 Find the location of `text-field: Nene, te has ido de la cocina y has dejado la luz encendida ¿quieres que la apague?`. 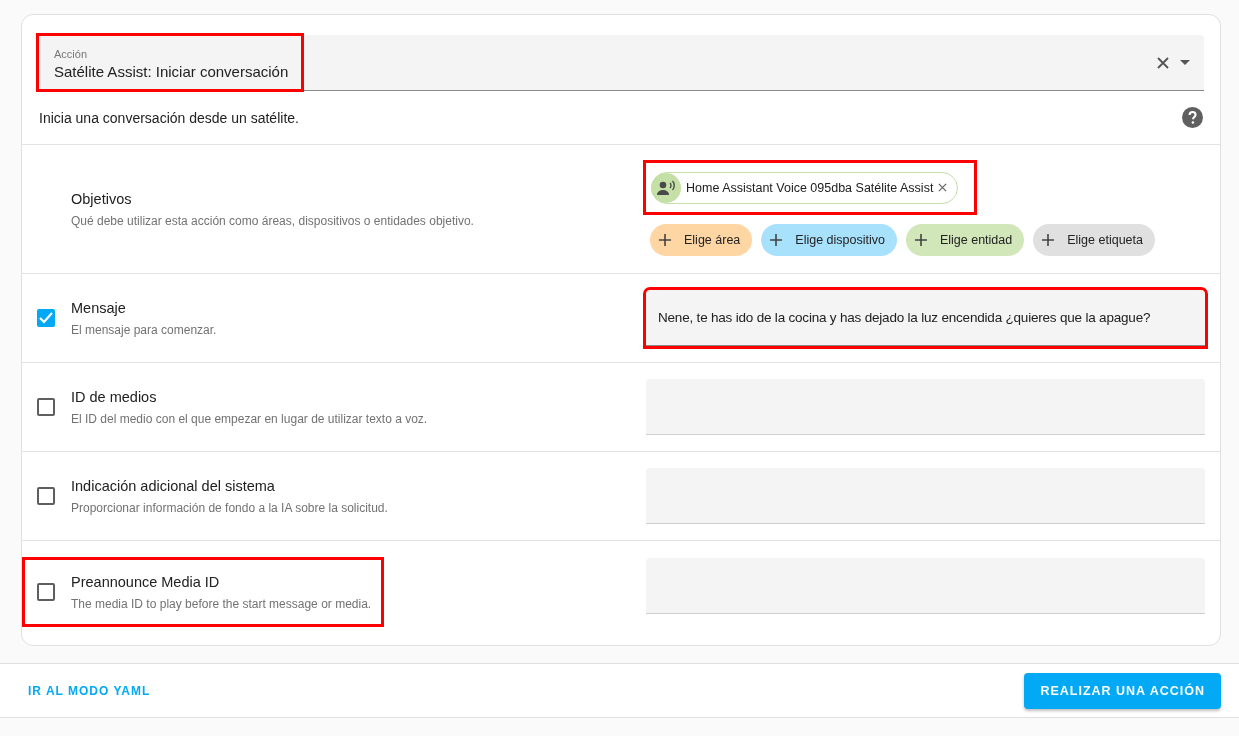

text-field: Nene, te has ido de la cocina y has dejado la luz encendida ¿quieres que la apague? is located at coordinates (925, 318).